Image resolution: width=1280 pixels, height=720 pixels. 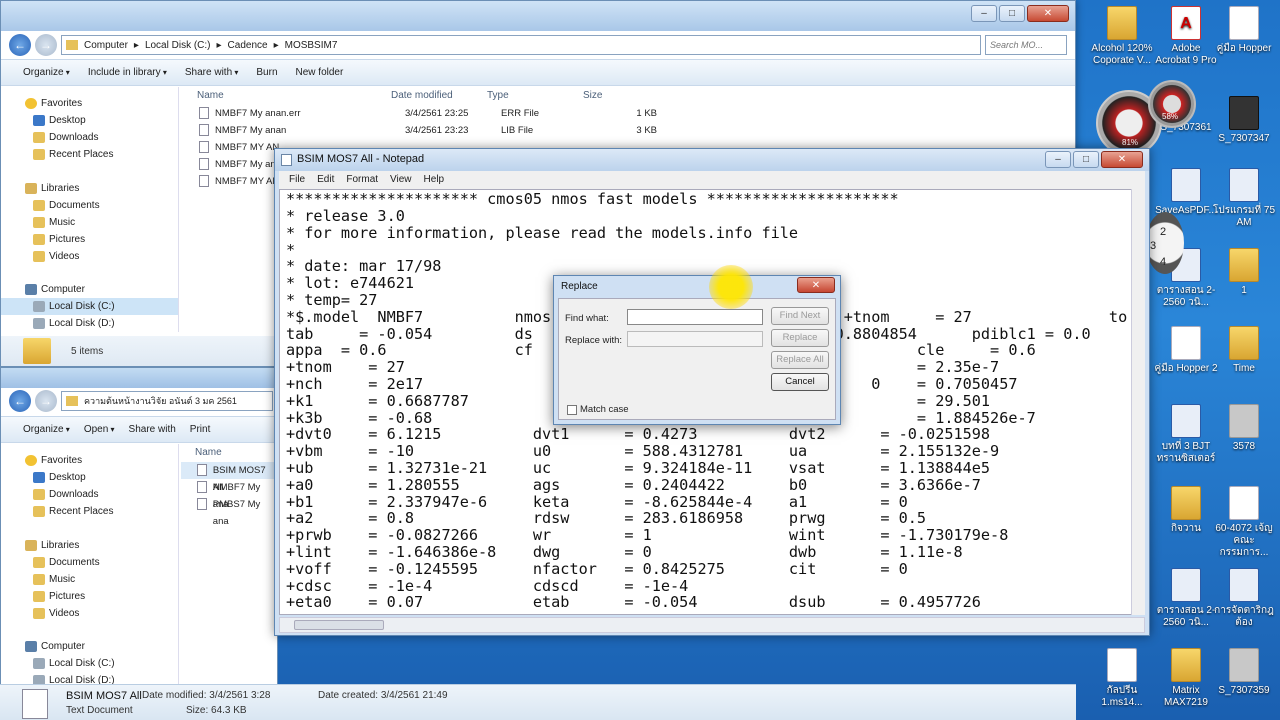 What do you see at coordinates (439, 96) in the screenshot?
I see `column-date-modified: Date modified` at bounding box center [439, 96].